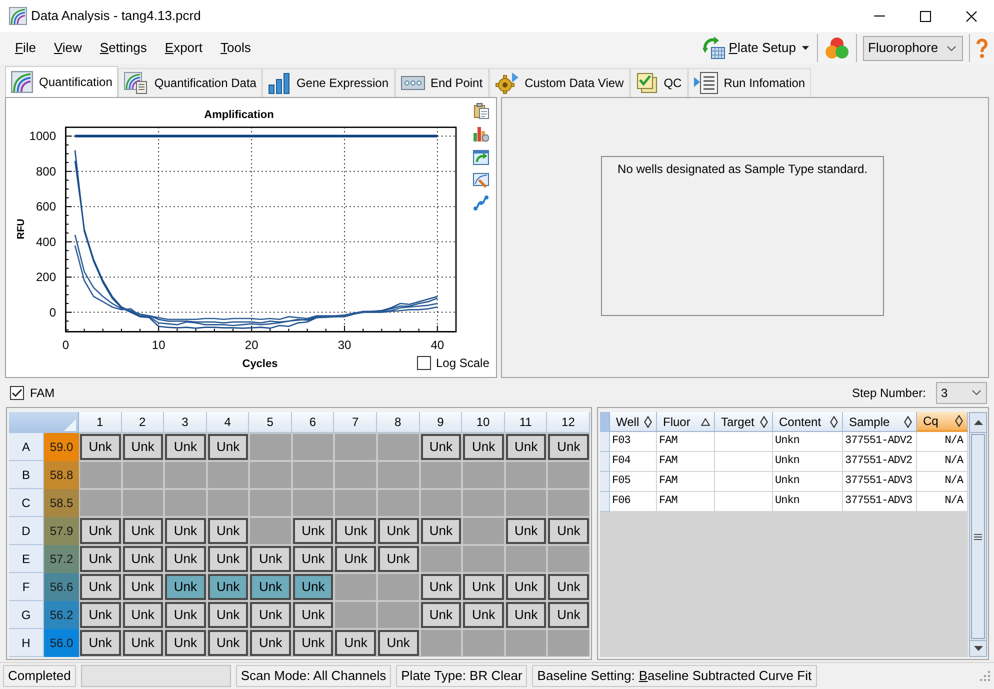 The width and height of the screenshot is (994, 689). I want to click on table-cell: F05, so click(633, 482).